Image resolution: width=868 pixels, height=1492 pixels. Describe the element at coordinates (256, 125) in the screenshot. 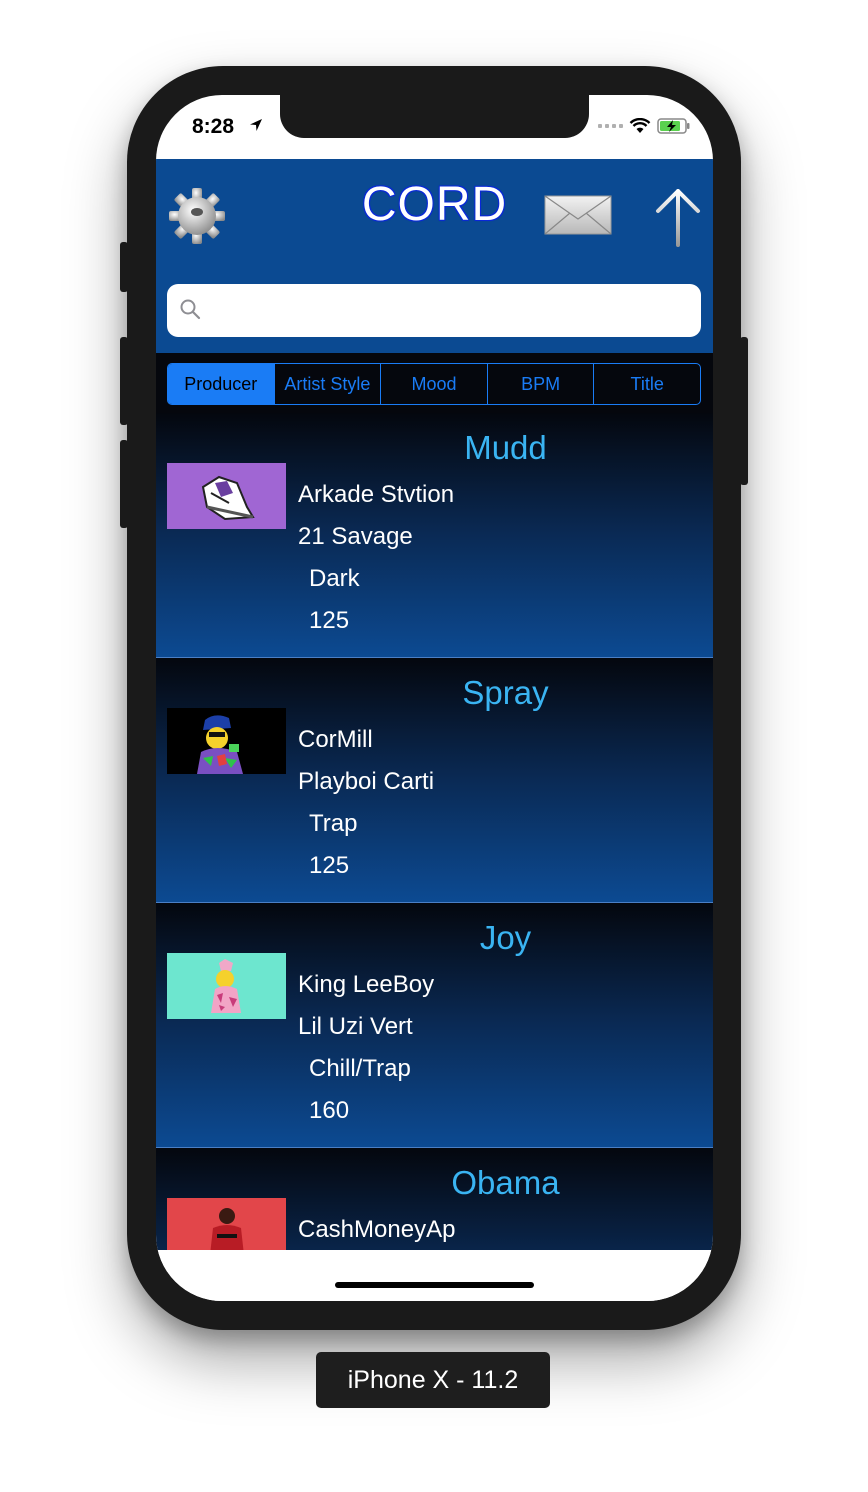

I see `location-arrow-icon` at that location.